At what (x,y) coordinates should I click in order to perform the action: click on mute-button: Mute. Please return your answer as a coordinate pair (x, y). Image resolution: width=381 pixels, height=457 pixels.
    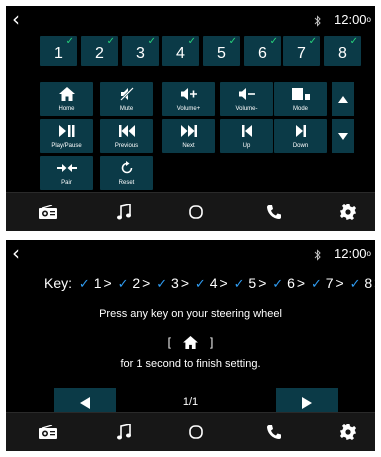
    Looking at the image, I should click on (126, 99).